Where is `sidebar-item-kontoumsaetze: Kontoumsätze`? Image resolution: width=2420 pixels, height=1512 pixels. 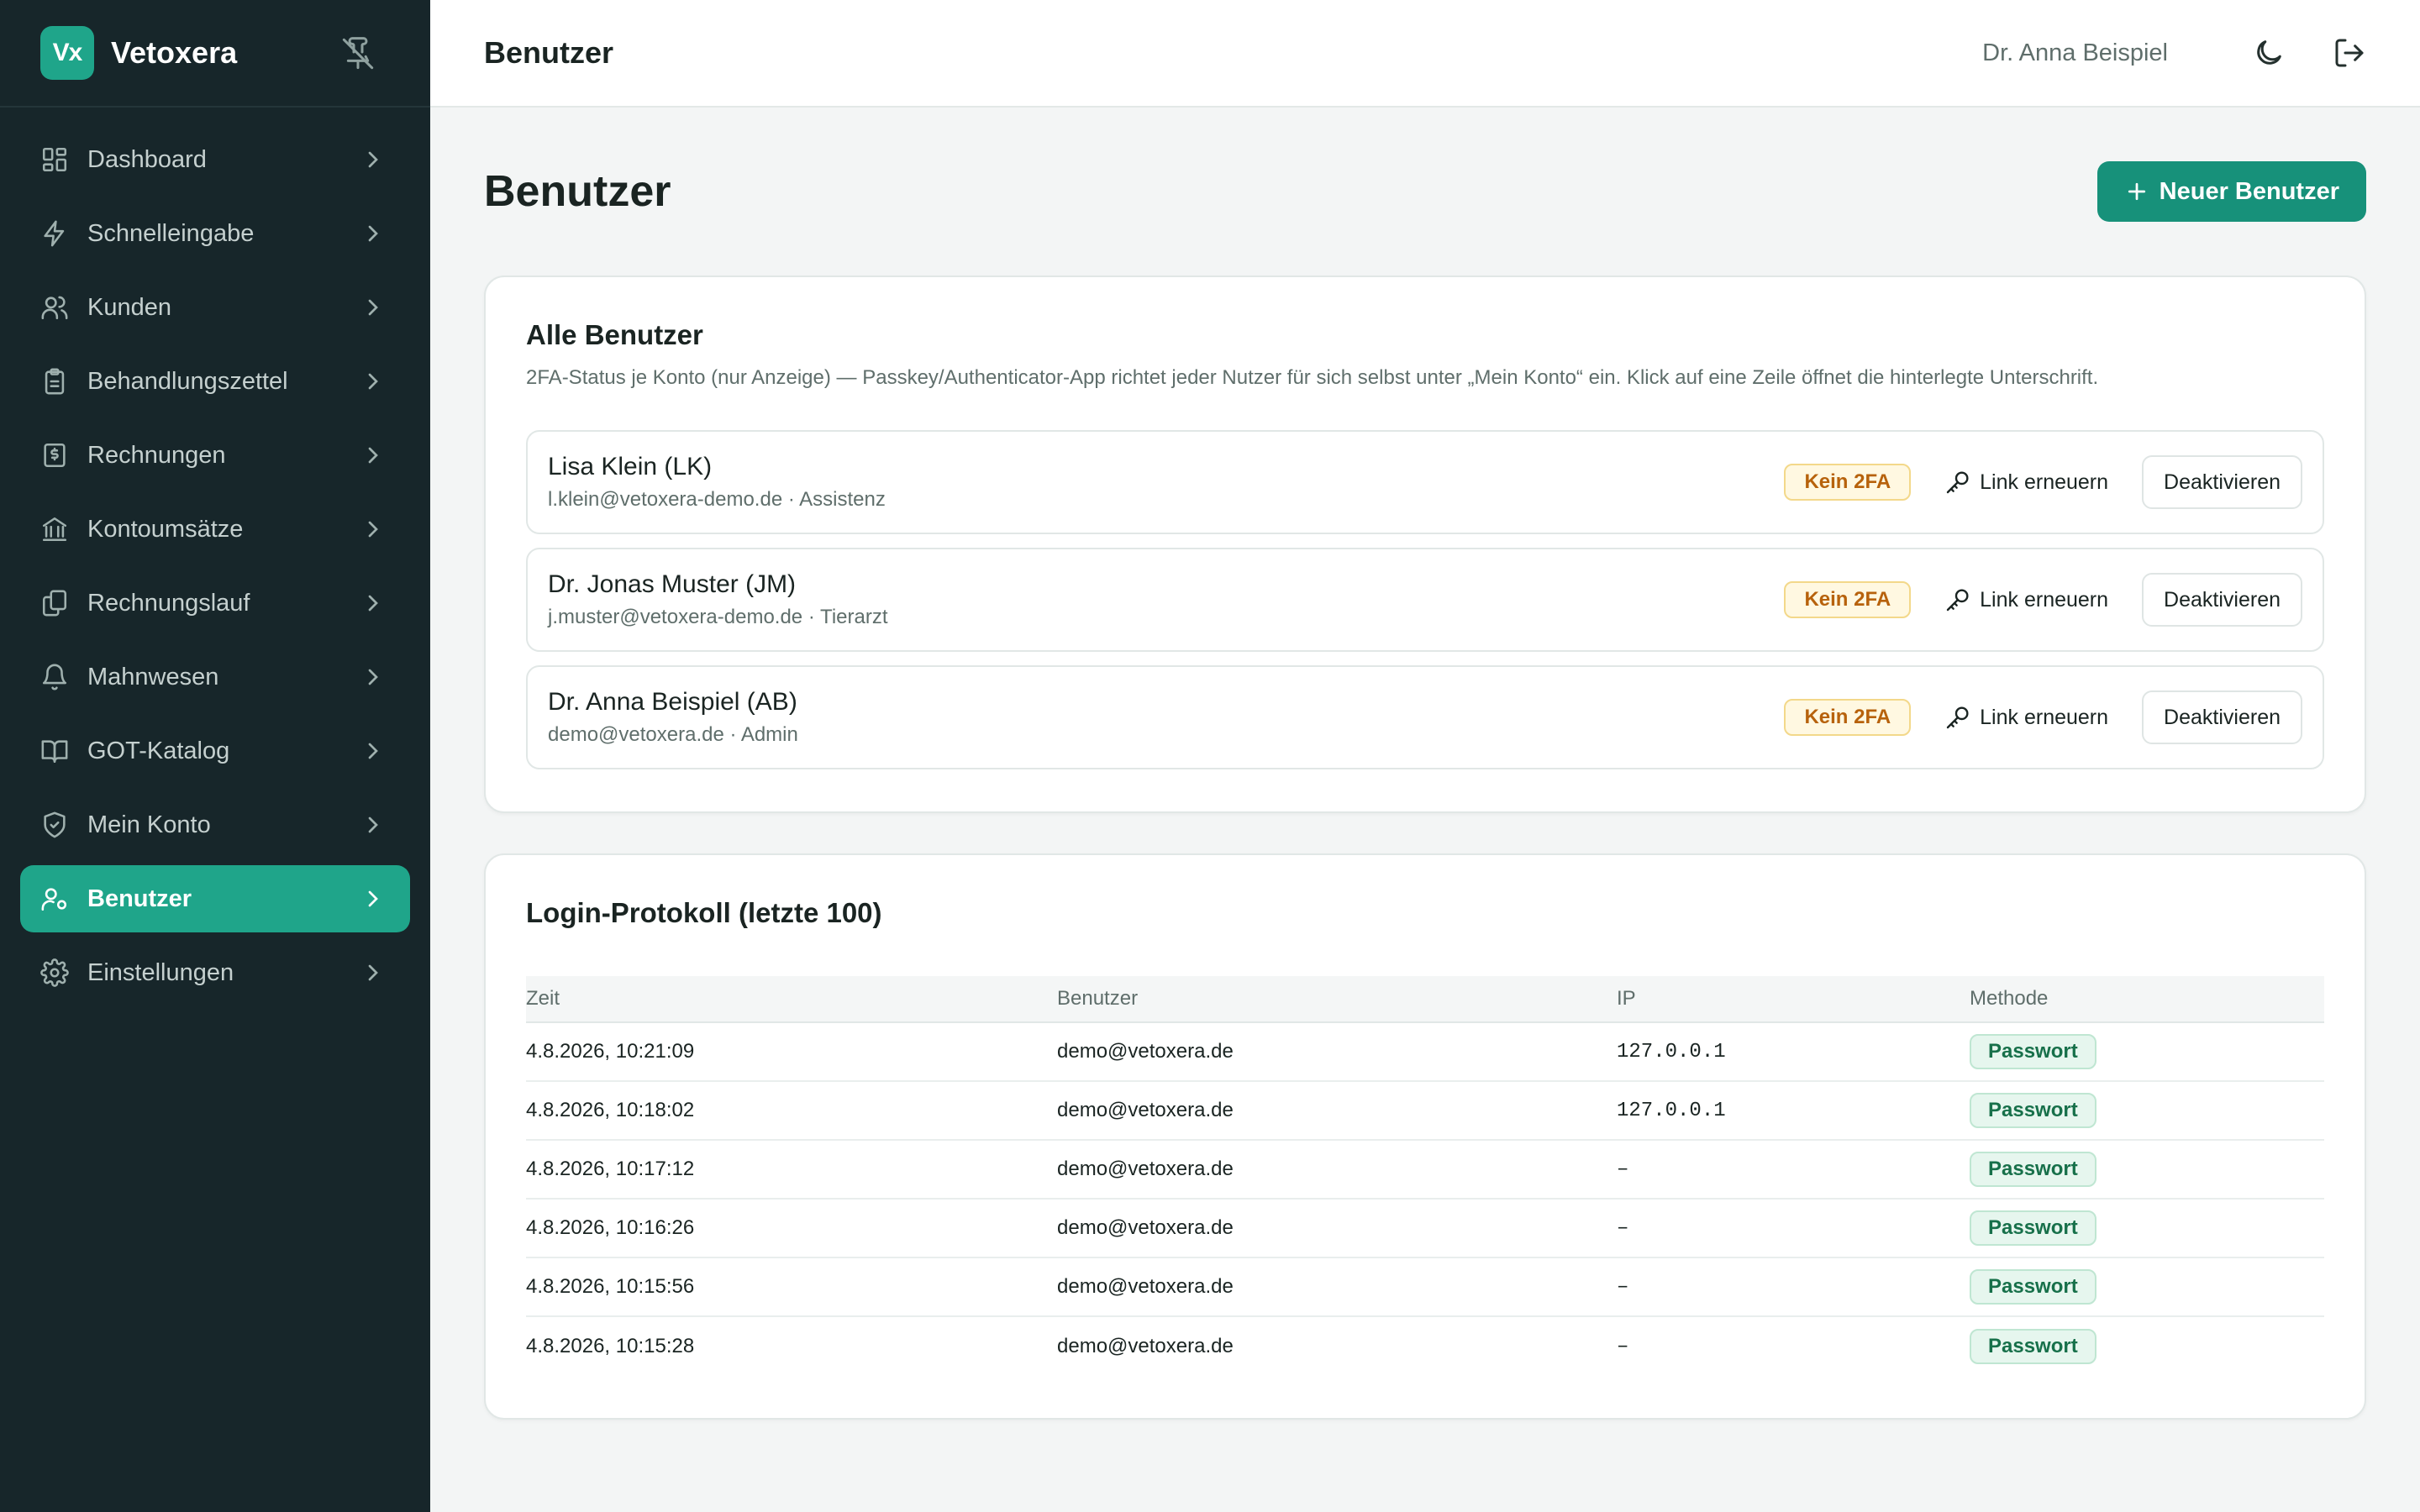 sidebar-item-kontoumsaetze: Kontoumsätze is located at coordinates (215, 529).